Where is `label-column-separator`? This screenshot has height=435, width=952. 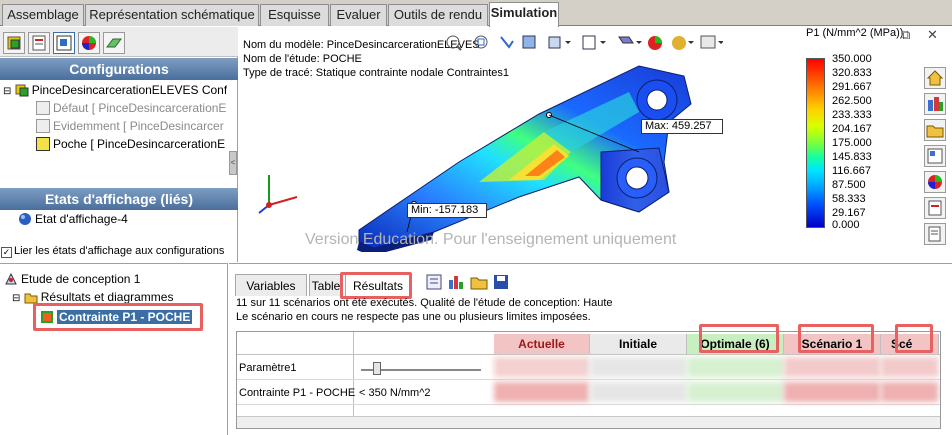
label-column-separator is located at coordinates (353, 380).